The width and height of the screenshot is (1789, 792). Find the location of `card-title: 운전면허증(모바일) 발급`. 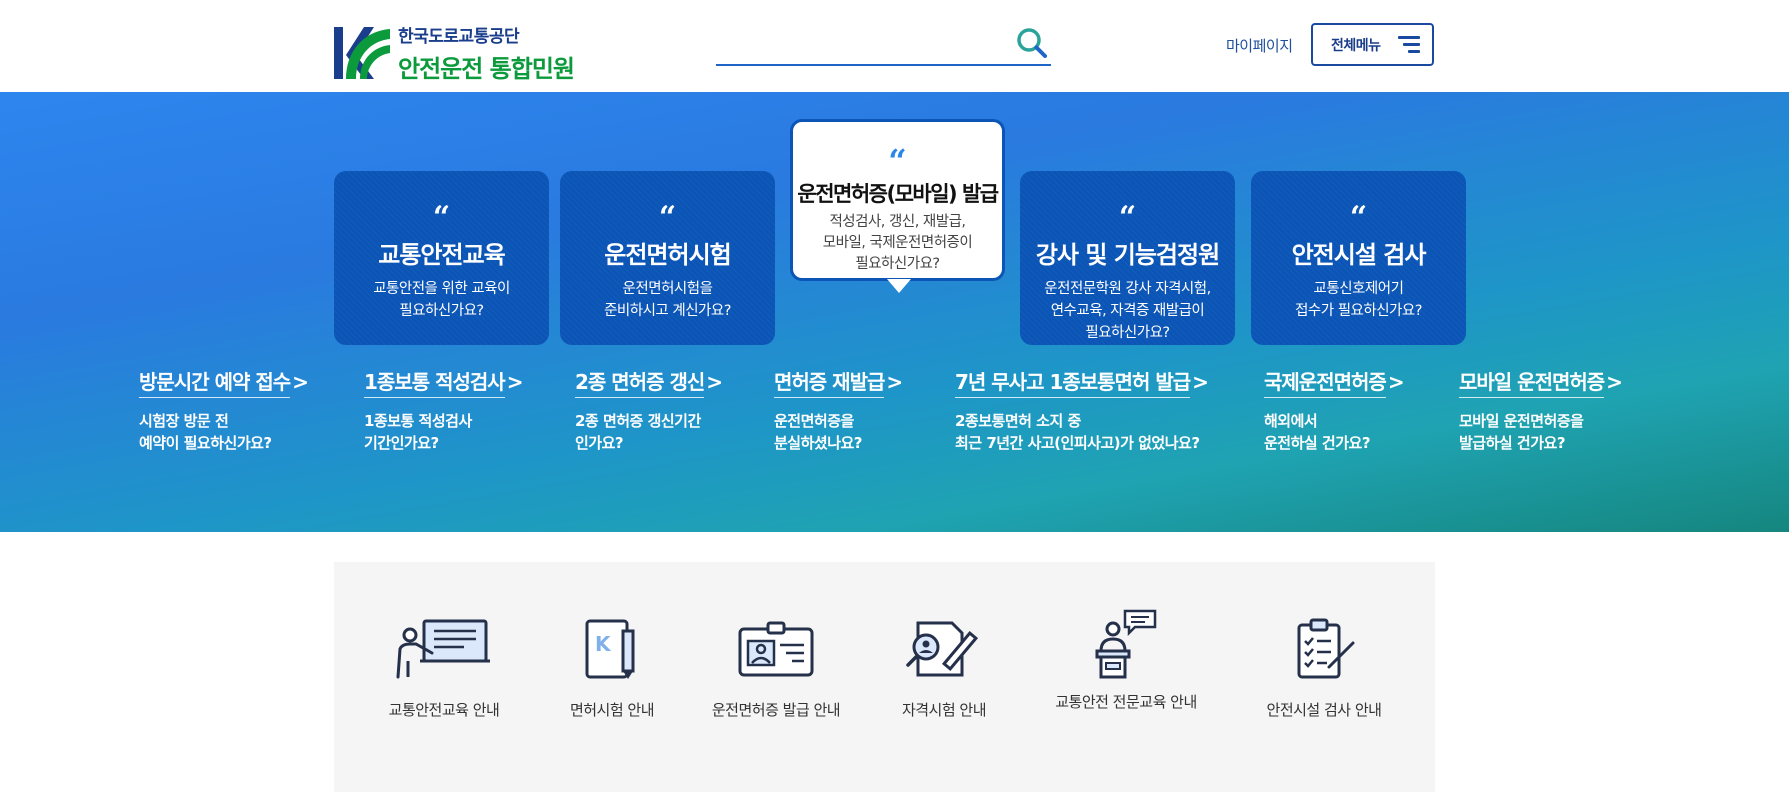

card-title: 운전면허증(모바일) 발급 is located at coordinates (898, 194).